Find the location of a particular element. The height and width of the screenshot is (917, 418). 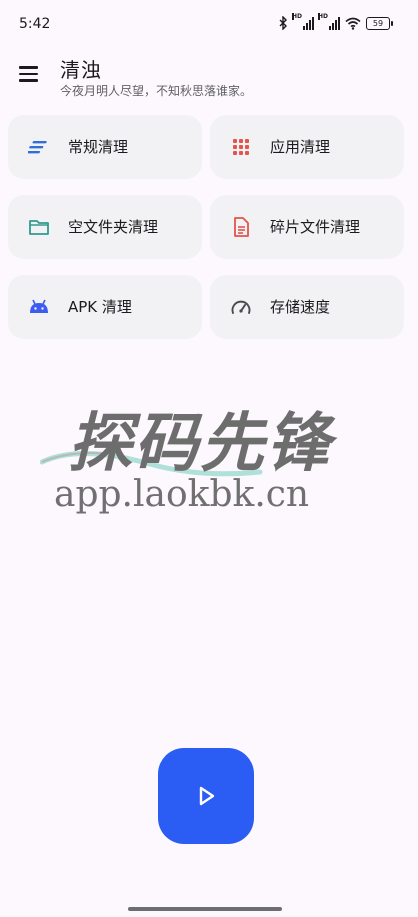

status-time: 5:42 is located at coordinates (35, 24).